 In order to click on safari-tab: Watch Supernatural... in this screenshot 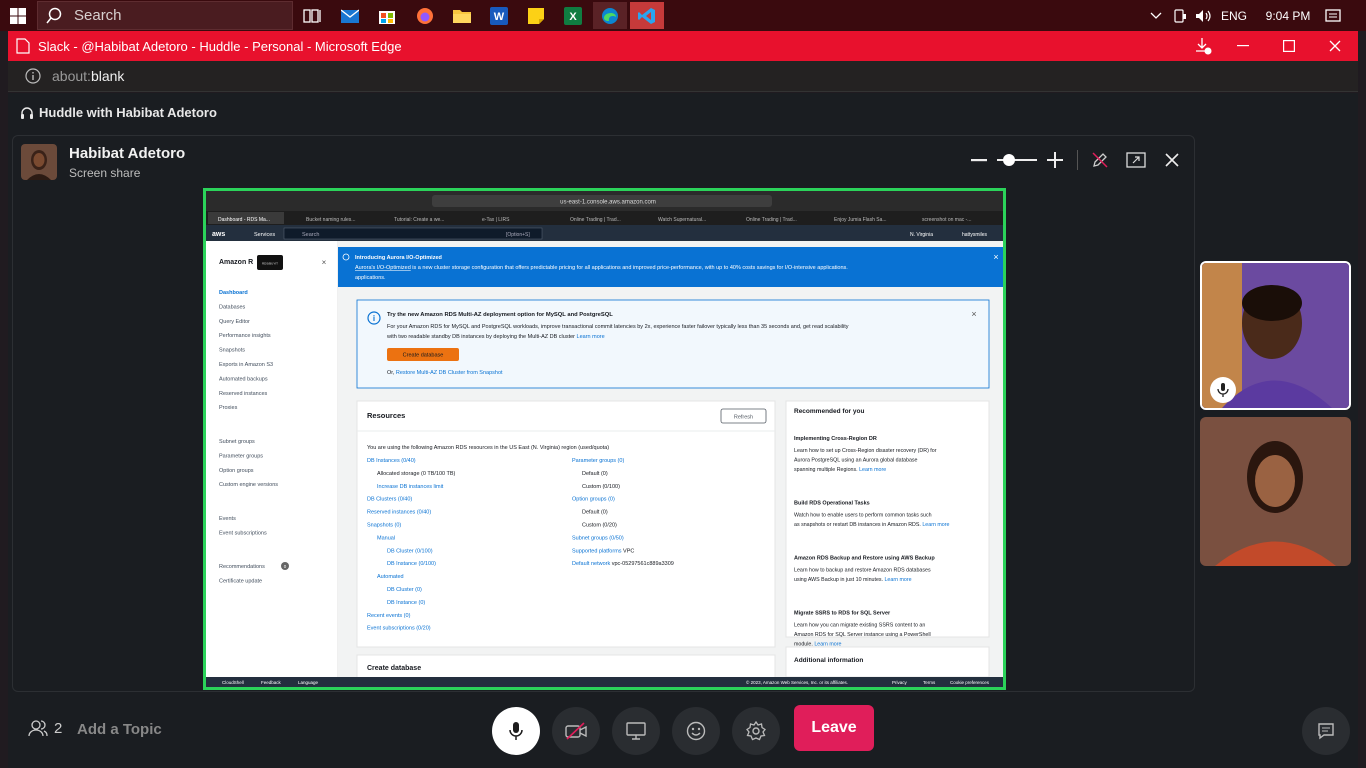, I will do `click(682, 220)`.